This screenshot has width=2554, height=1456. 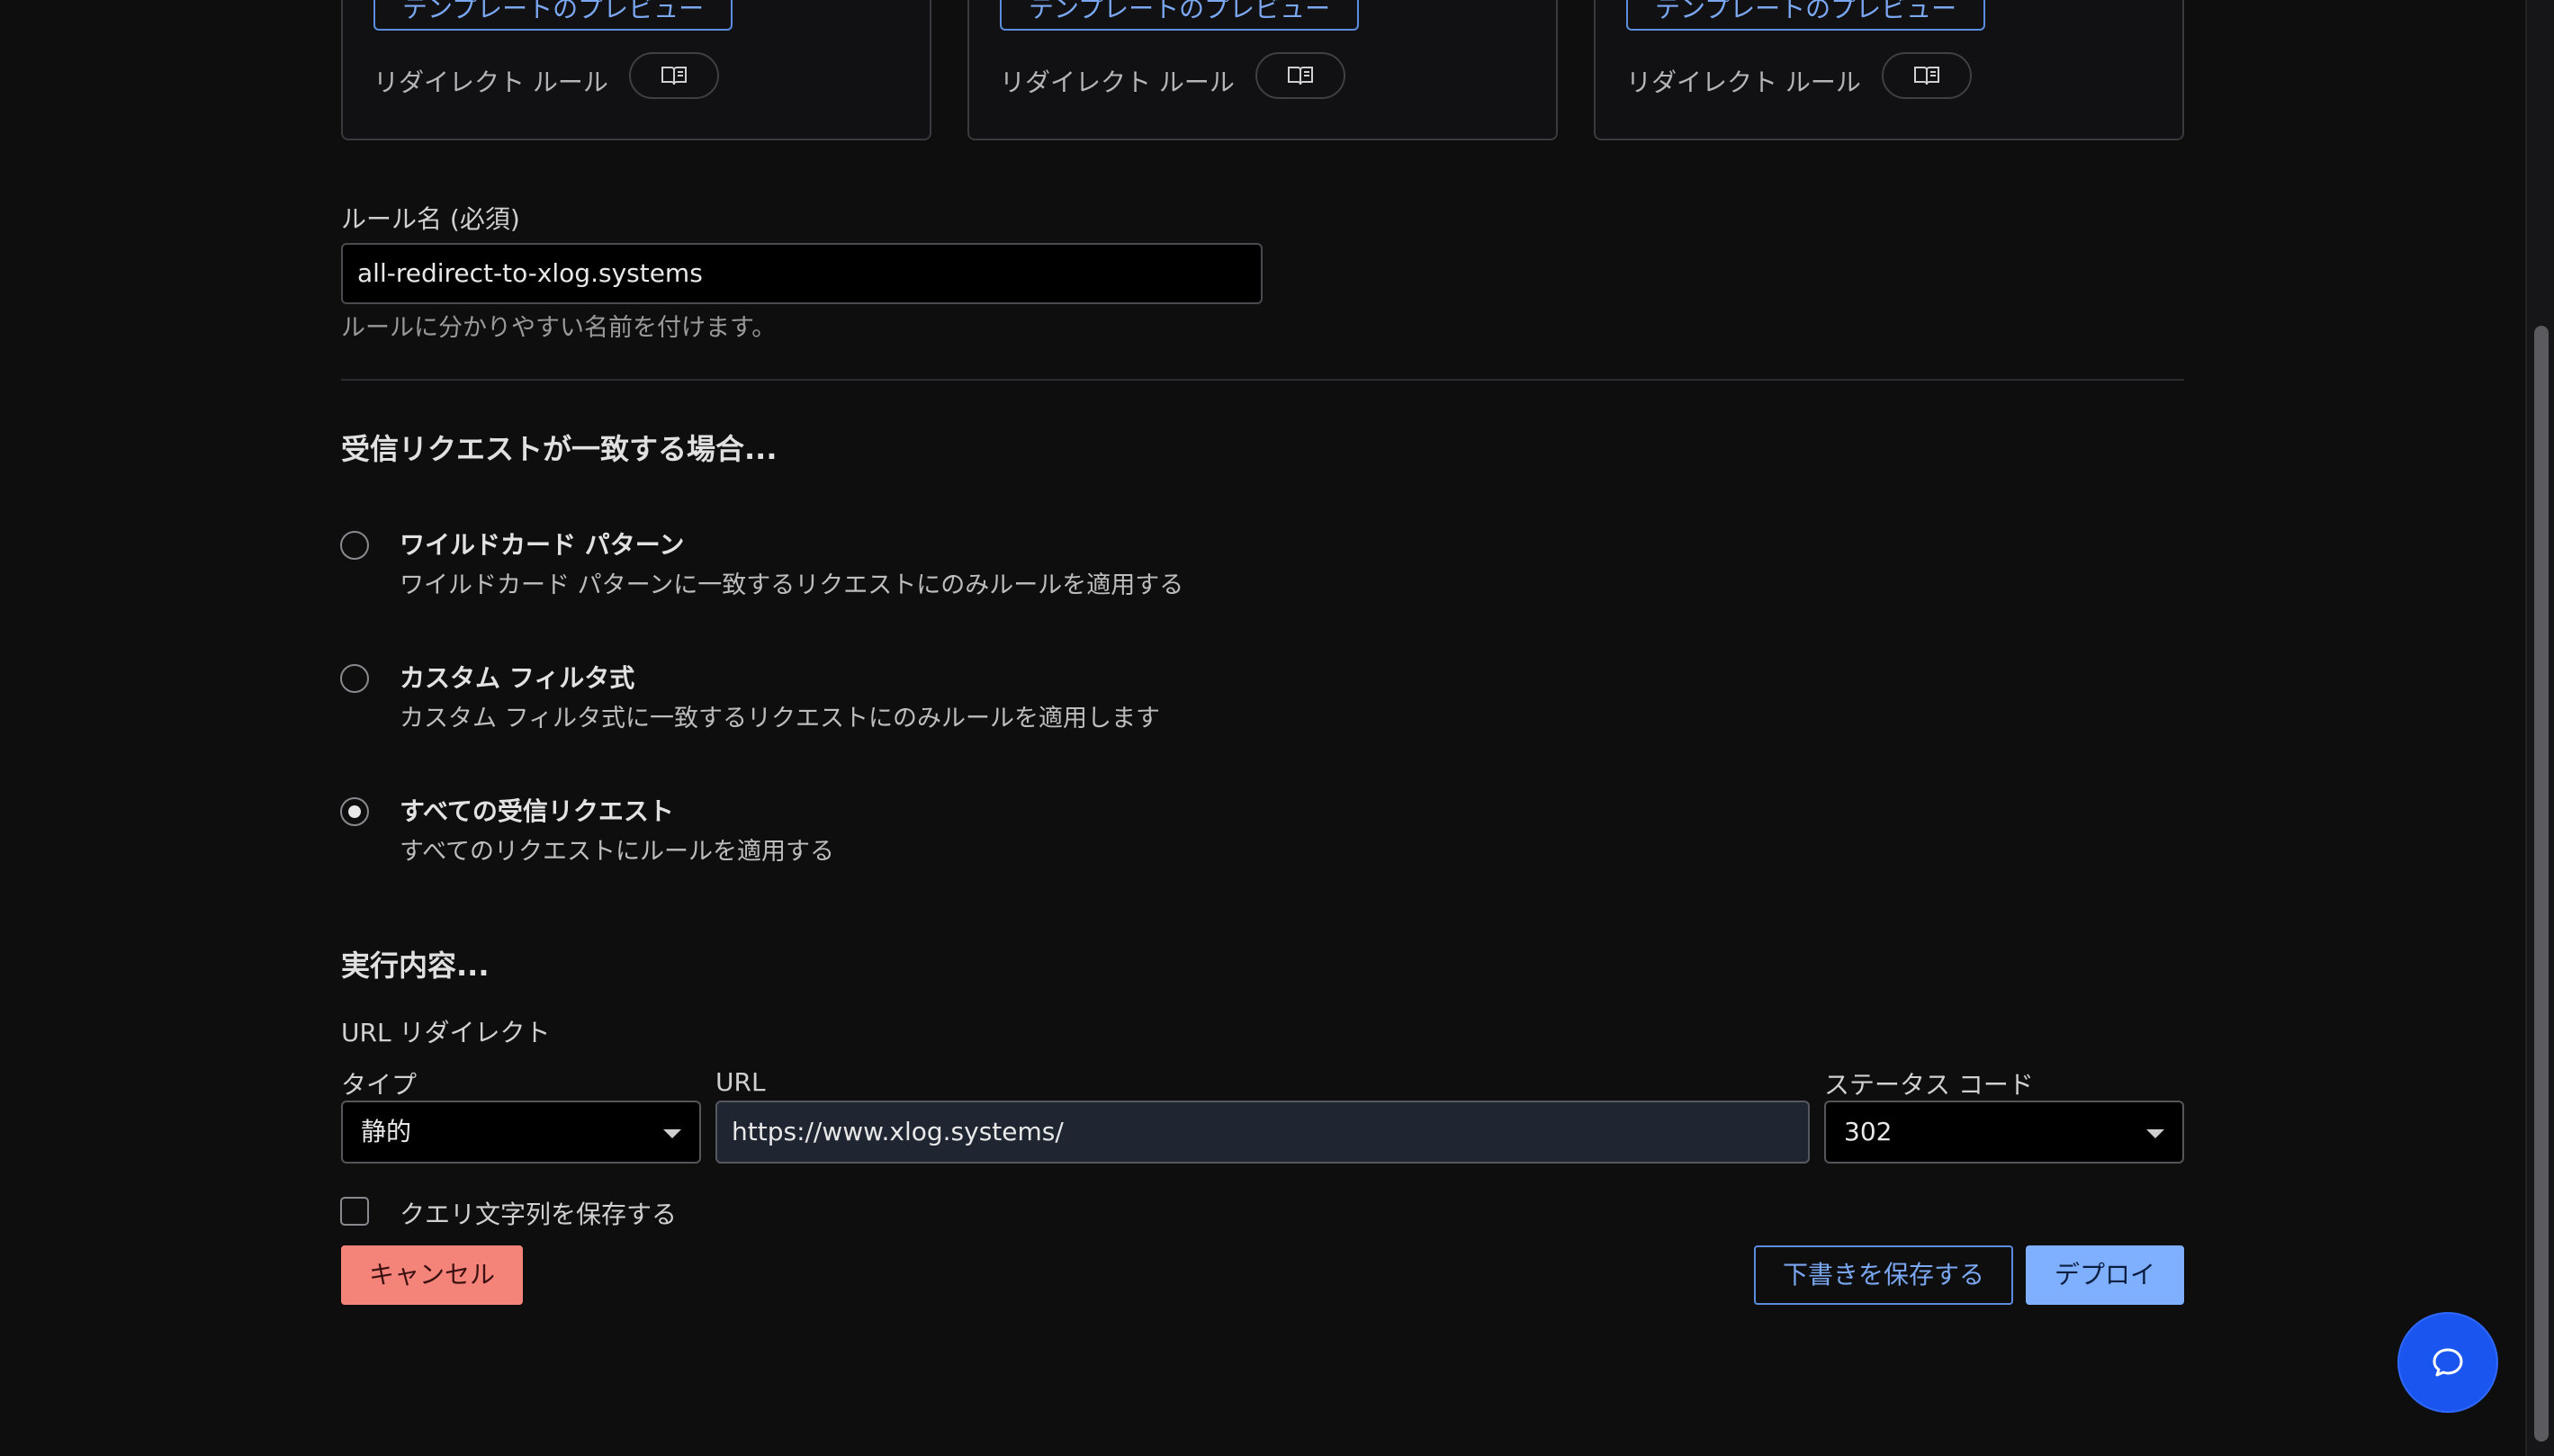 I want to click on action-type-subheading: URL リダイレクト, so click(x=446, y=1033).